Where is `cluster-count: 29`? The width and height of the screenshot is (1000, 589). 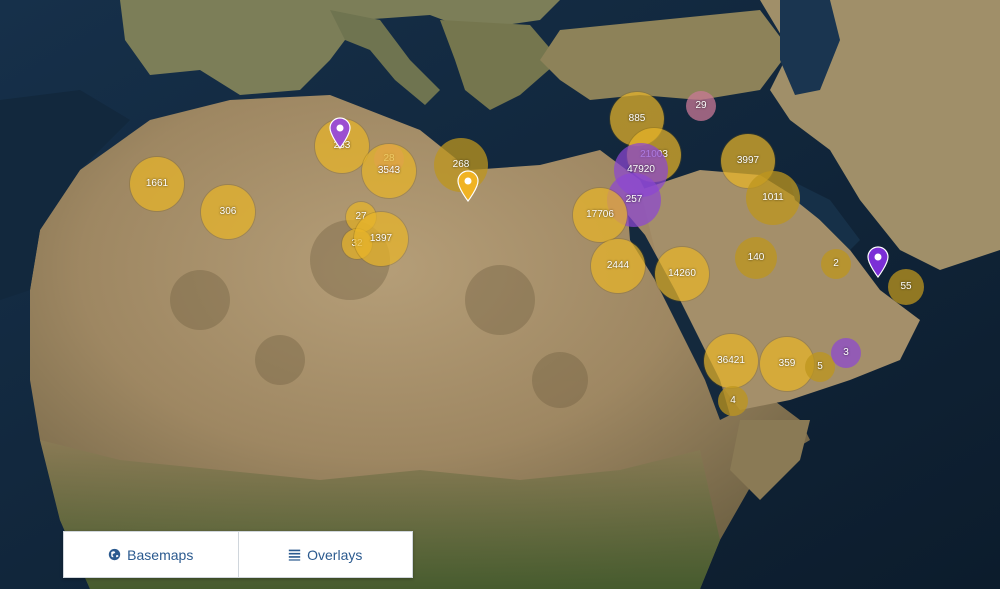 cluster-count: 29 is located at coordinates (701, 105).